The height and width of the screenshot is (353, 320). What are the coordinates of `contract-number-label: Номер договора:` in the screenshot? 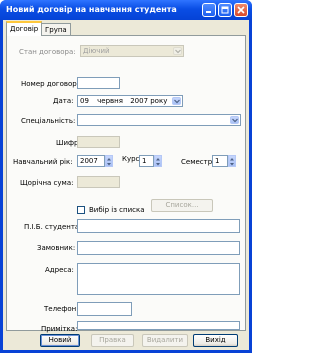 It's located at (52, 84).